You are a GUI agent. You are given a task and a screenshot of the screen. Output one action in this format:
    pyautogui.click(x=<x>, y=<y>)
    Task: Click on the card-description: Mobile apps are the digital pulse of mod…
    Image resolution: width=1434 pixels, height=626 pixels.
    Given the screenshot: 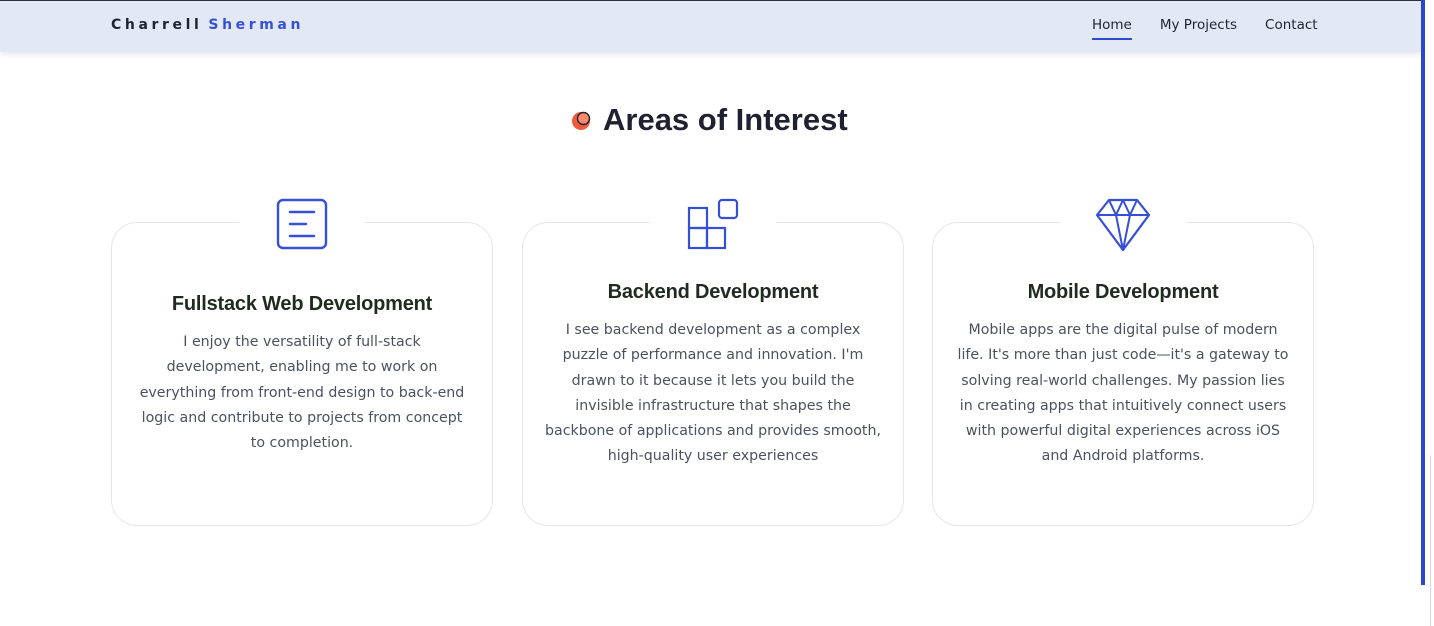 What is the action you would take?
    pyautogui.click(x=1123, y=393)
    